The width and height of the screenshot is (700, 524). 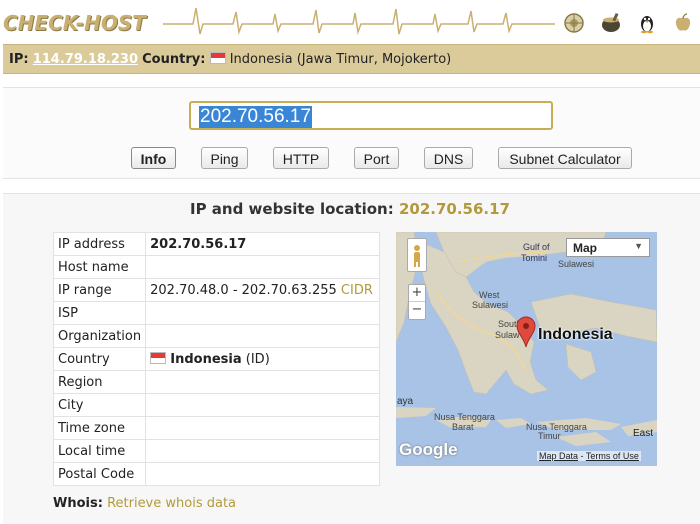 I want to click on table-row: Host name, so click(x=216, y=267).